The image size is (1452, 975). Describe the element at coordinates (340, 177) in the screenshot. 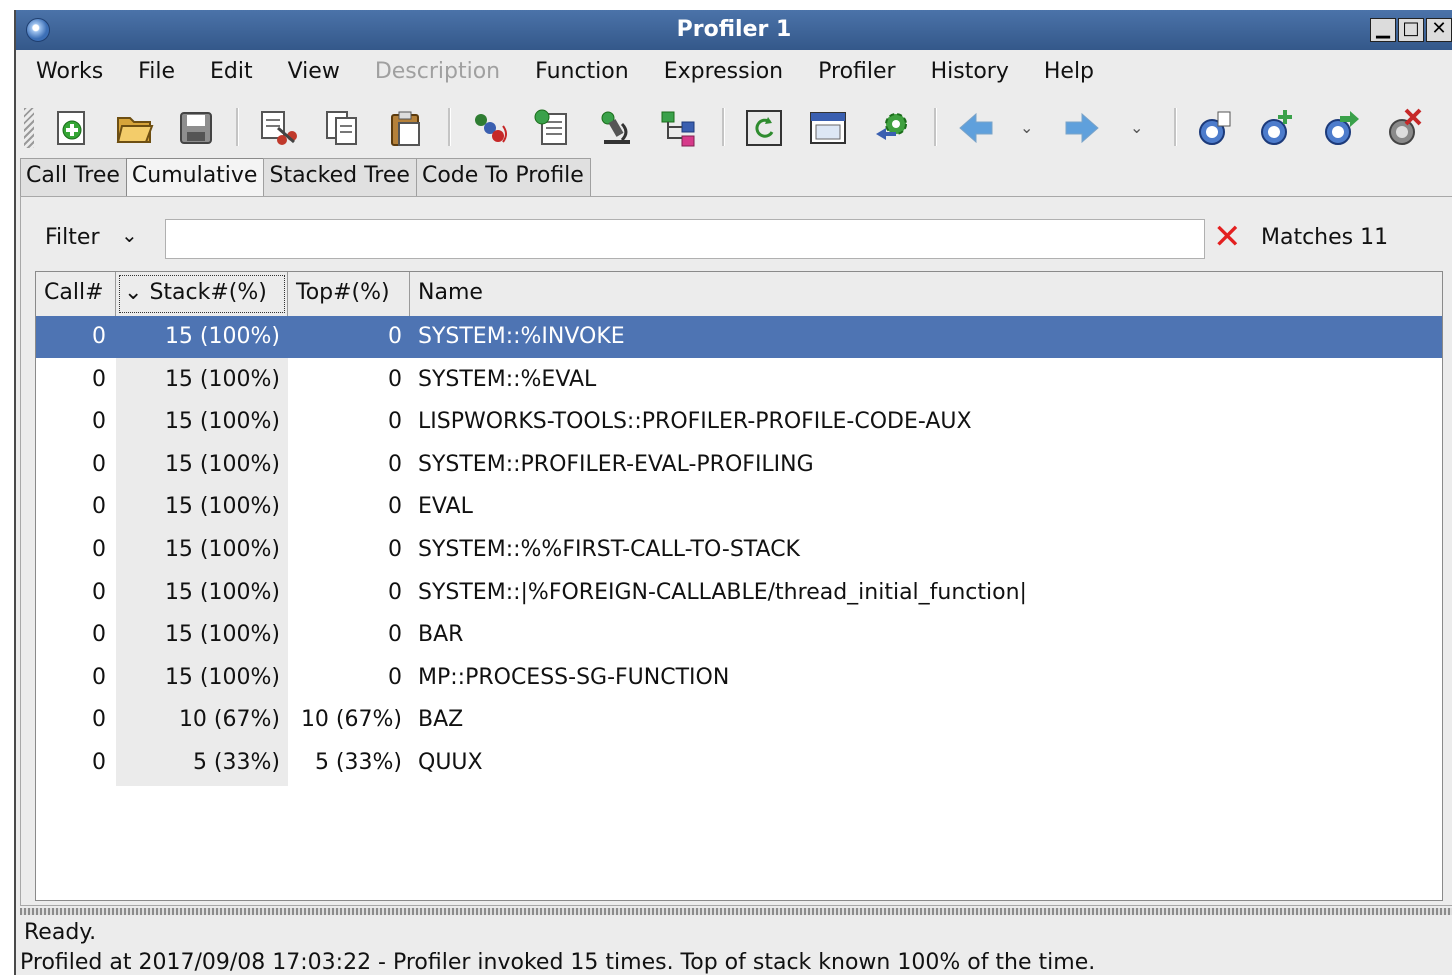

I see `tab-stacked-tree: Stacked Tree` at that location.